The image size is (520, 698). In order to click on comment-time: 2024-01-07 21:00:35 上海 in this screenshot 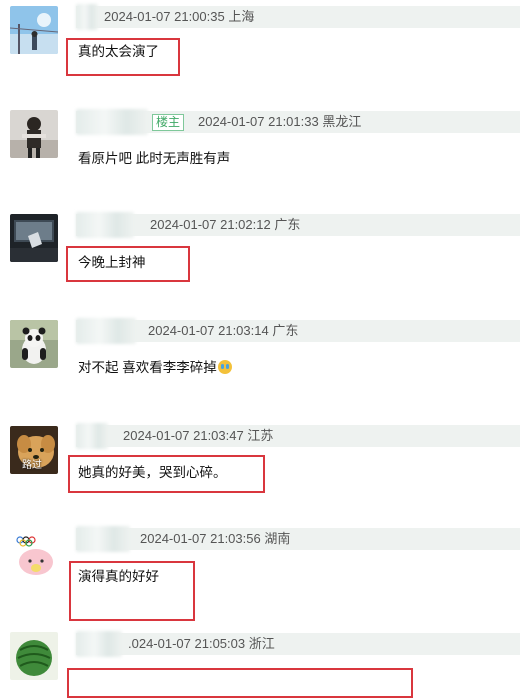, I will do `click(179, 16)`.